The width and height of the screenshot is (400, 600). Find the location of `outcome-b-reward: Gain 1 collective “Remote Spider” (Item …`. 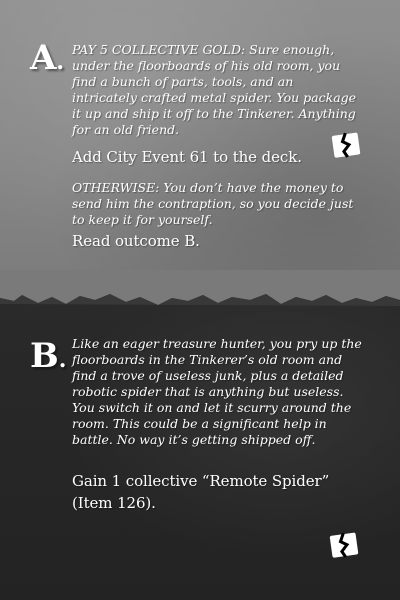

outcome-b-reward: Gain 1 collective “Remote Spider” (Item … is located at coordinates (201, 492).